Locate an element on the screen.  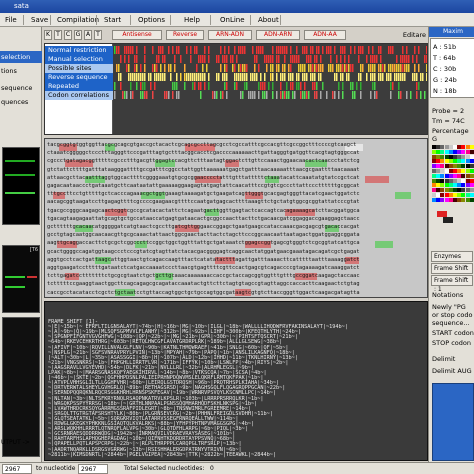
menu-file: File is located at coordinates (11, 20).